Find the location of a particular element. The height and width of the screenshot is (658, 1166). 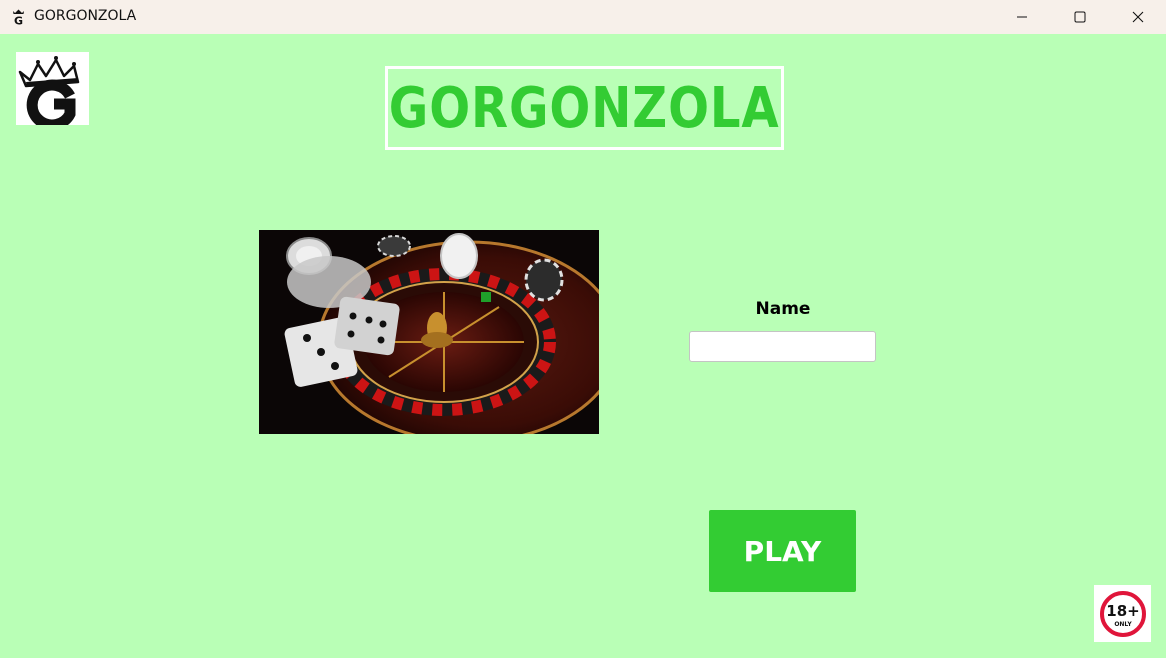

gorgonzola-app-icon: G is located at coordinates (18, 17).